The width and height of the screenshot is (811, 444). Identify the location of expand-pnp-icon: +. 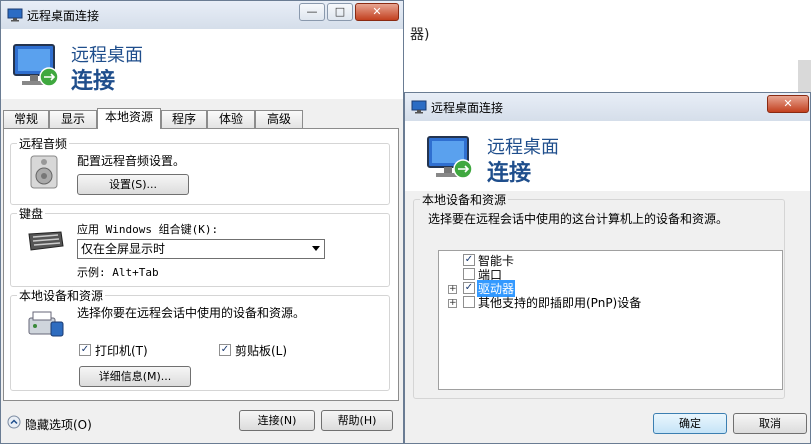
(452, 303).